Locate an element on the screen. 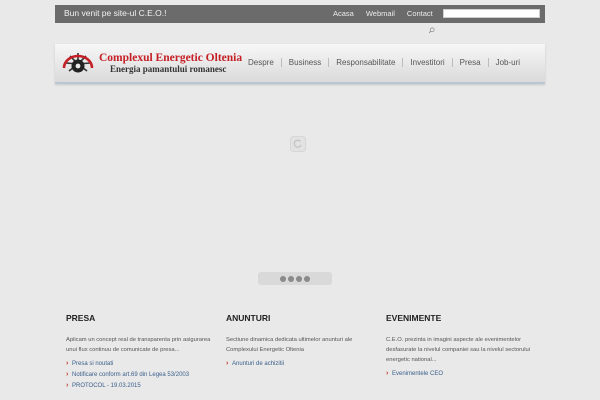 The height and width of the screenshot is (400, 600). nav-item-despre: Despre is located at coordinates (261, 62).